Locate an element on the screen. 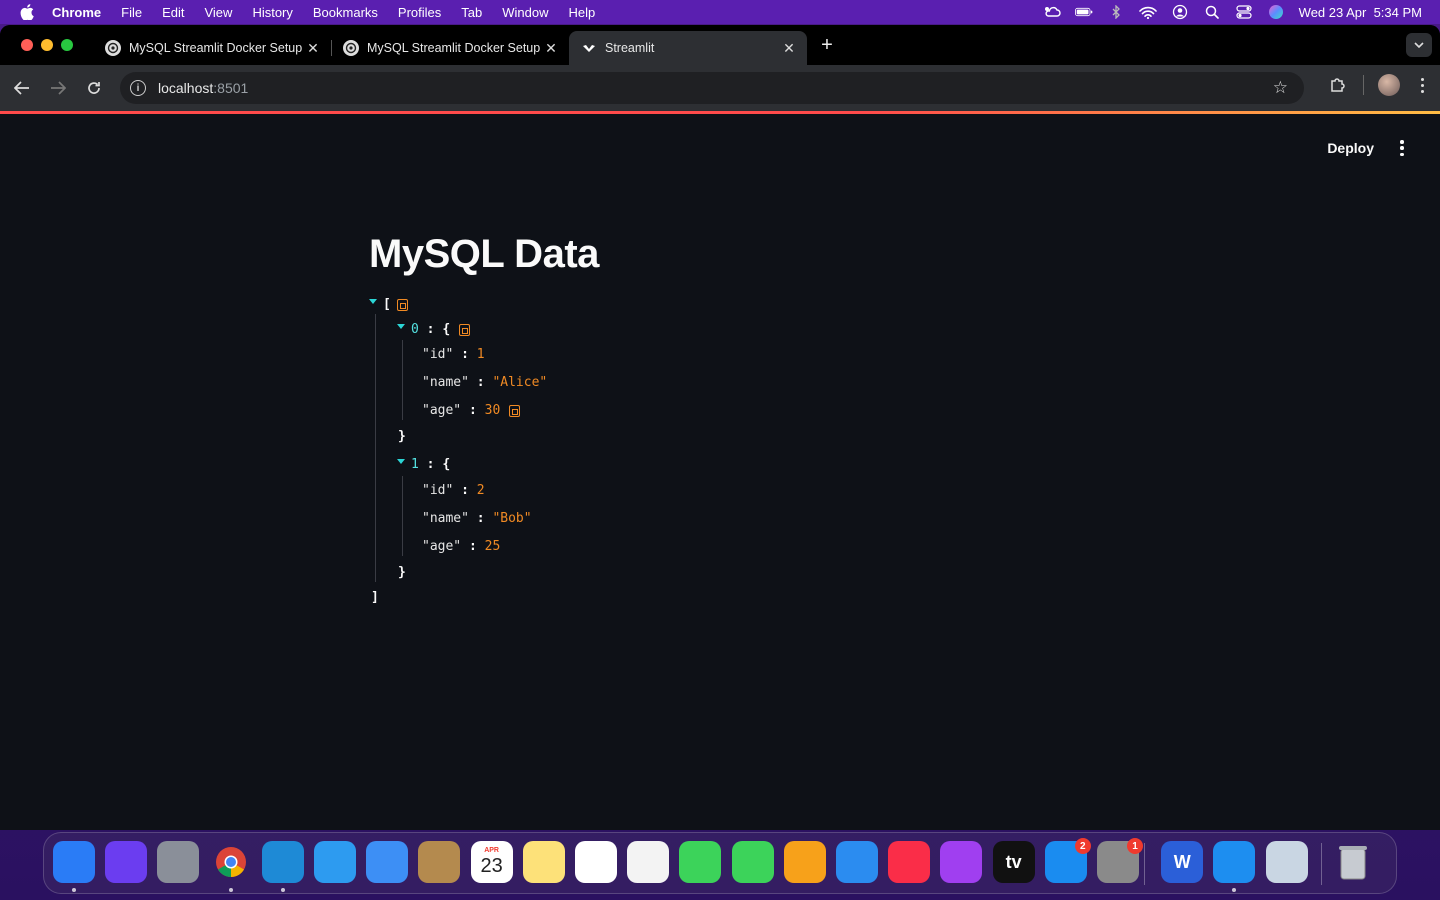 This screenshot has height=900, width=1440. calendar-dock-icon: APR 23 is located at coordinates (491, 862).